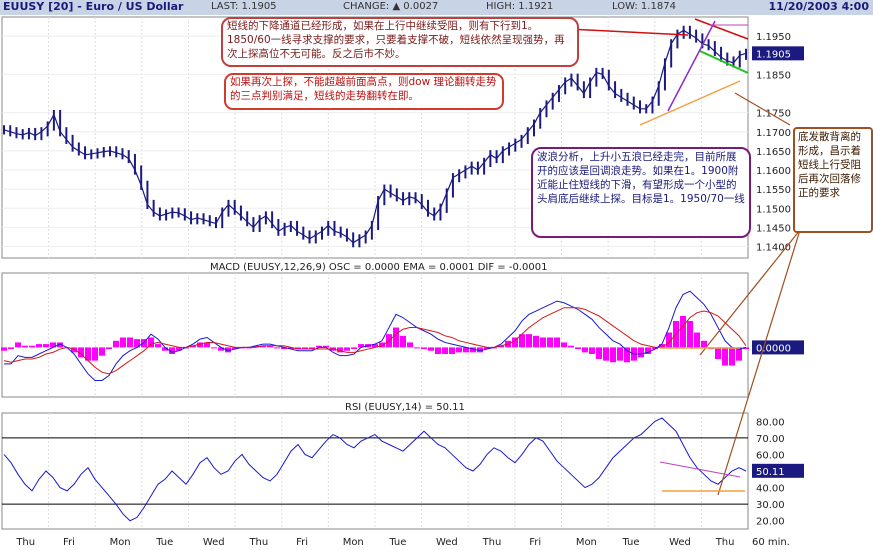 This screenshot has width=873, height=550. I want to click on price-tick-label: 1.1650, so click(773, 152).